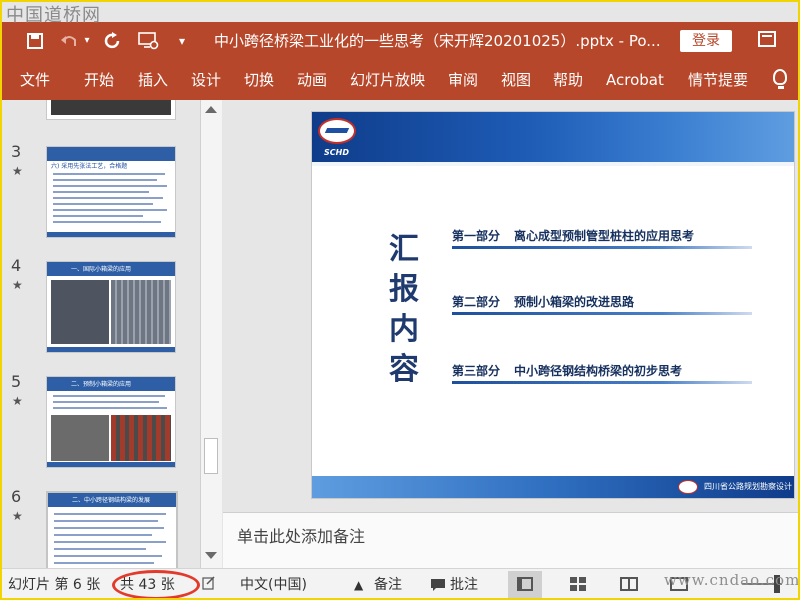  What do you see at coordinates (358, 585) in the screenshot?
I see `notes-toggle-icon: ▲` at bounding box center [358, 585].